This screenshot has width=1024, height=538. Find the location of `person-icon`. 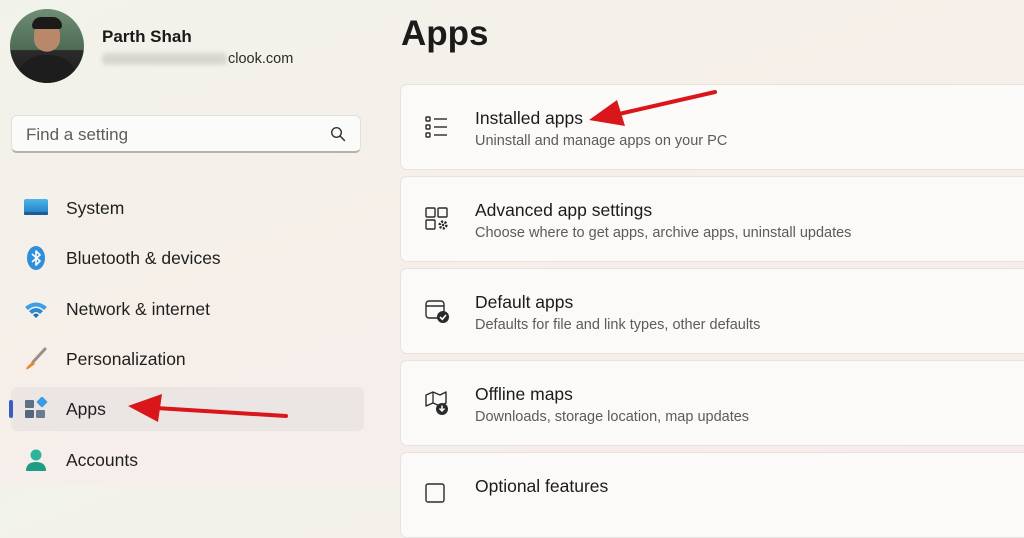

person-icon is located at coordinates (36, 460).